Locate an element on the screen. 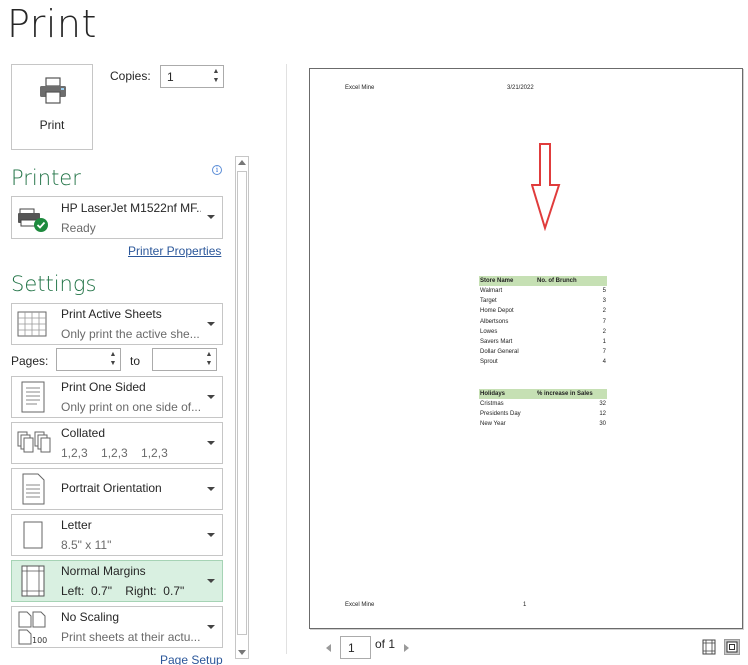 The width and height of the screenshot is (748, 665). table-row: Walmart 5 is located at coordinates (543, 291).